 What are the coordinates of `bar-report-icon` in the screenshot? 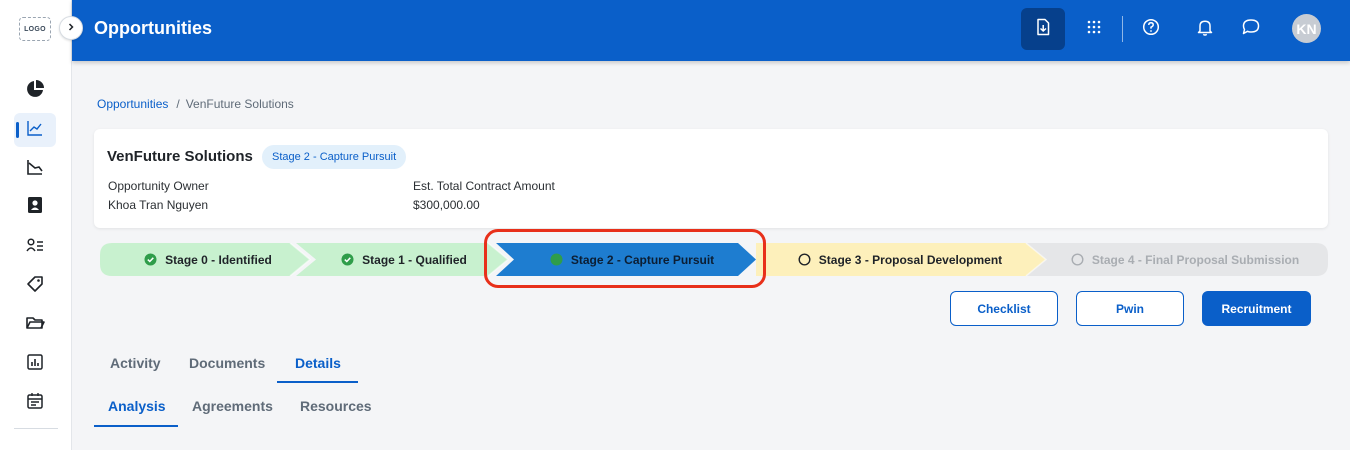 It's located at (35, 364).